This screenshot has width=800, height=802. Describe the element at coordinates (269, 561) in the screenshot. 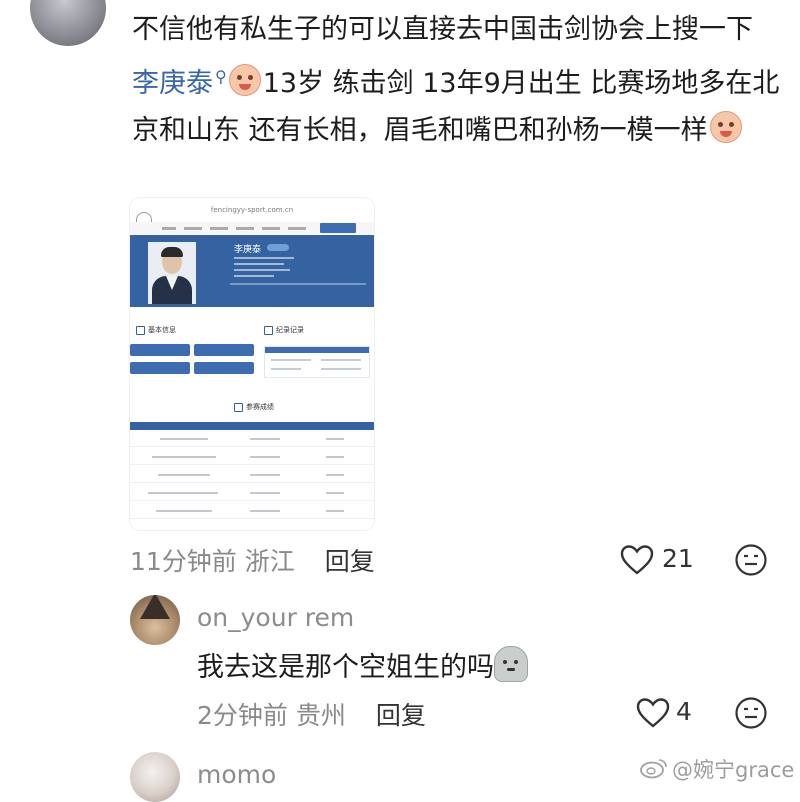

I see `comment-location: 浙江` at that location.